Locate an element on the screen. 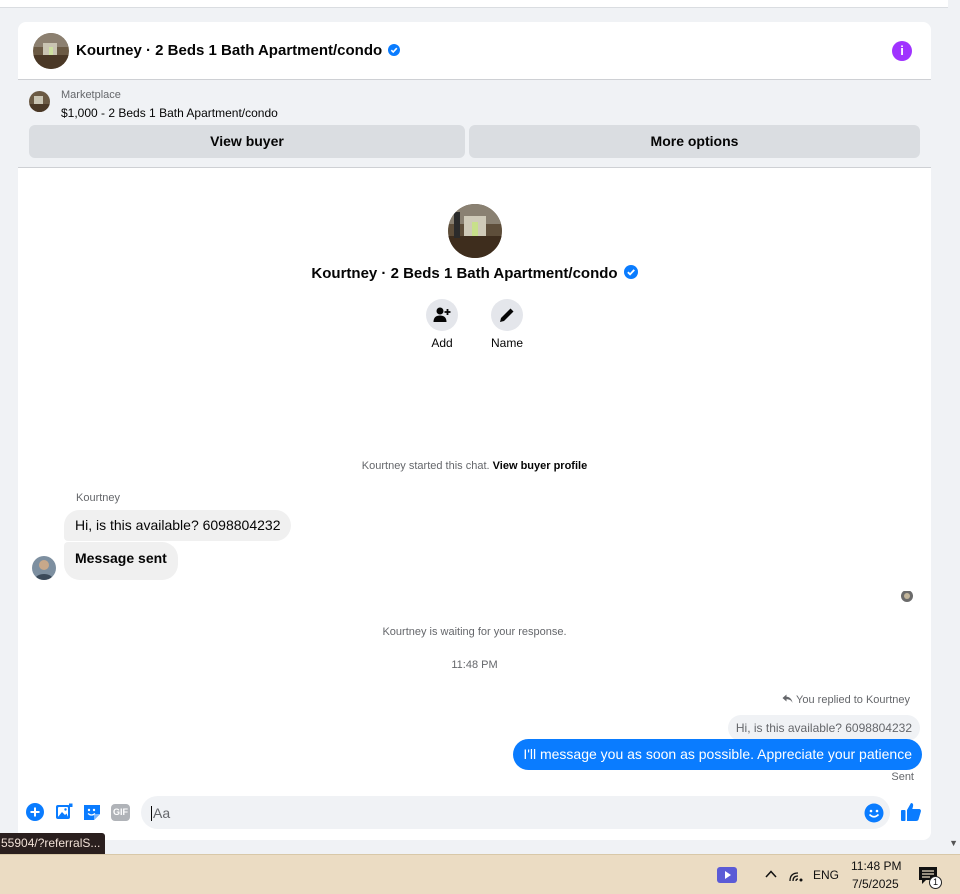  notification-count-badge: 1 is located at coordinates (935, 882).